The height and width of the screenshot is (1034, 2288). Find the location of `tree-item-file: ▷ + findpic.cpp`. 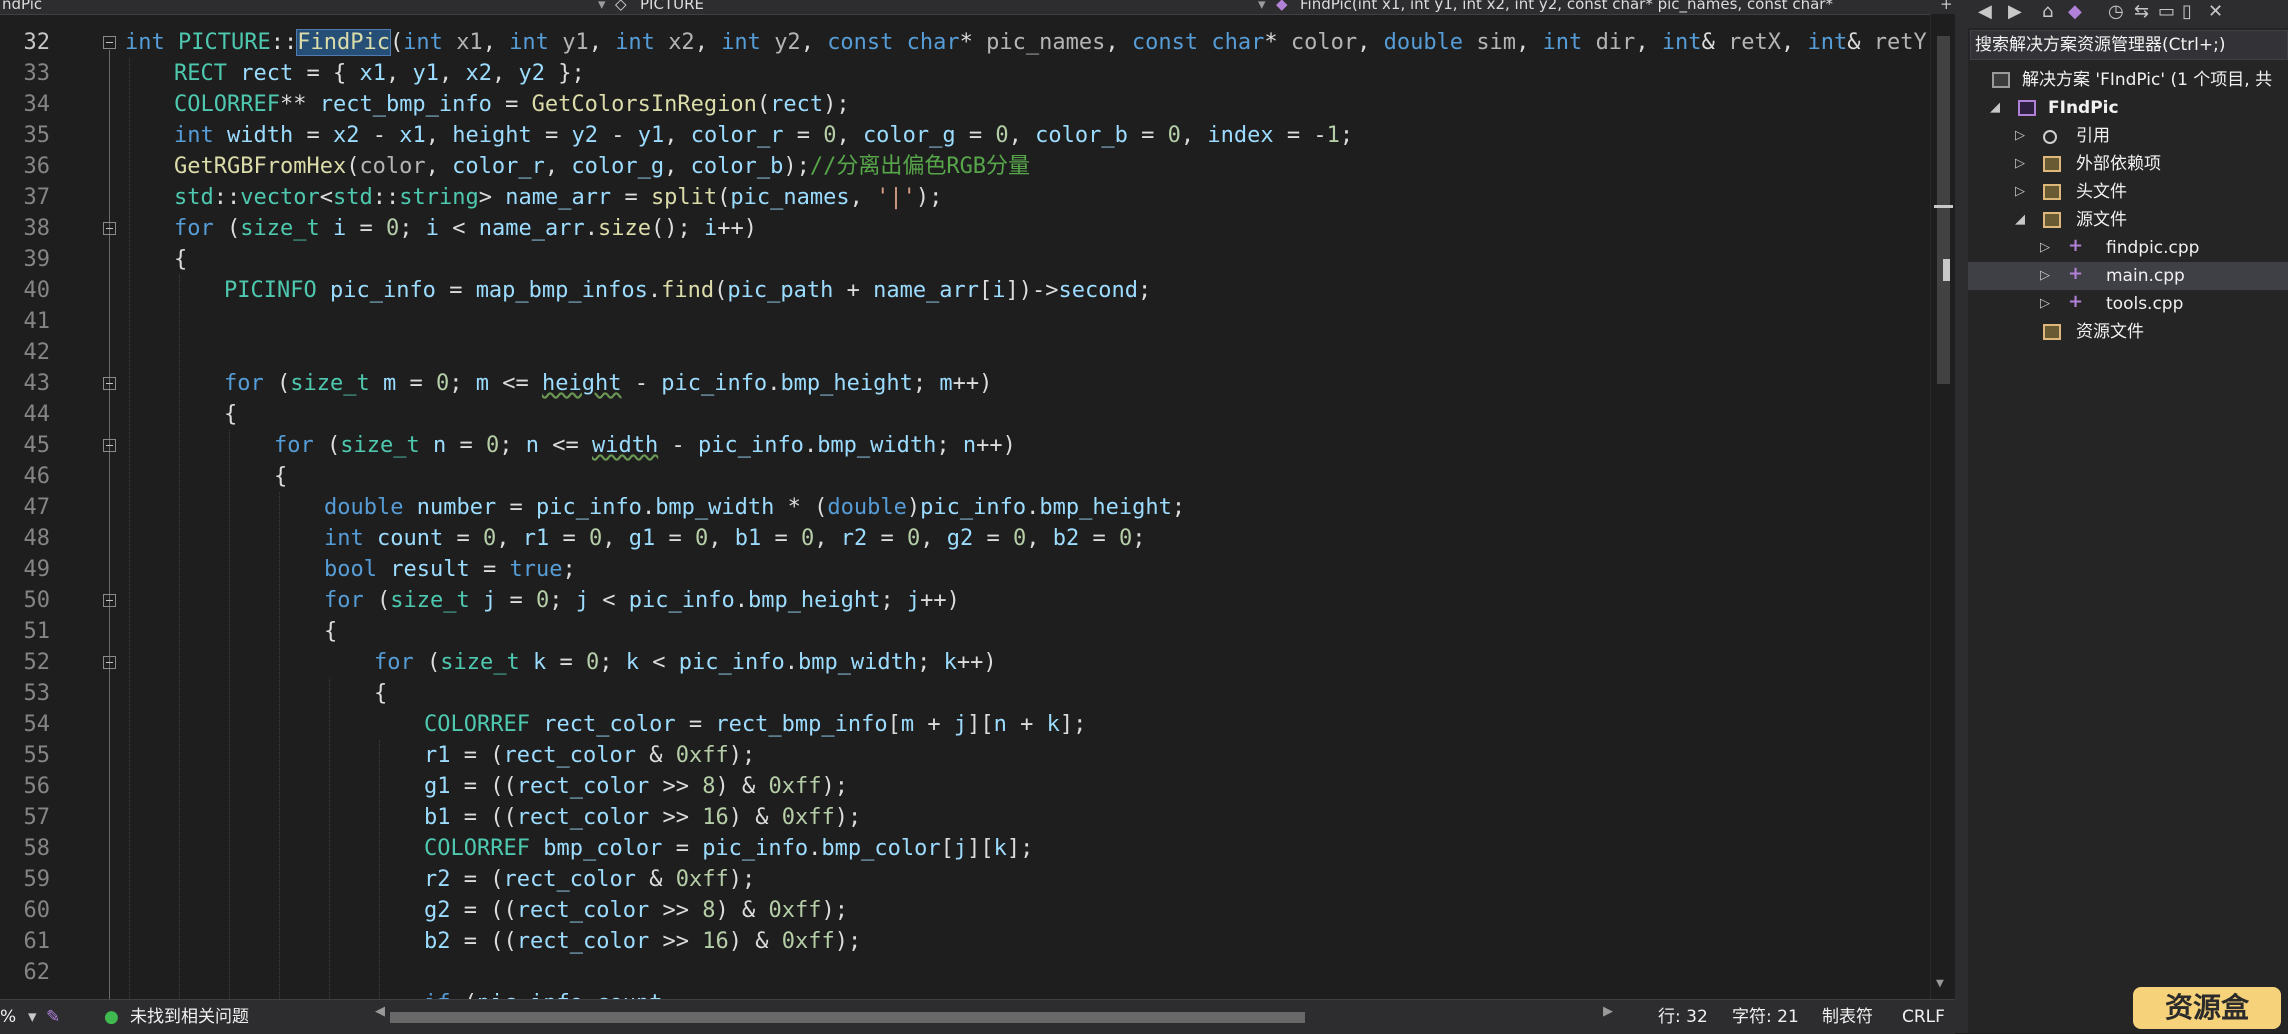

tree-item-file: ▷ + findpic.cpp is located at coordinates (2128, 248).